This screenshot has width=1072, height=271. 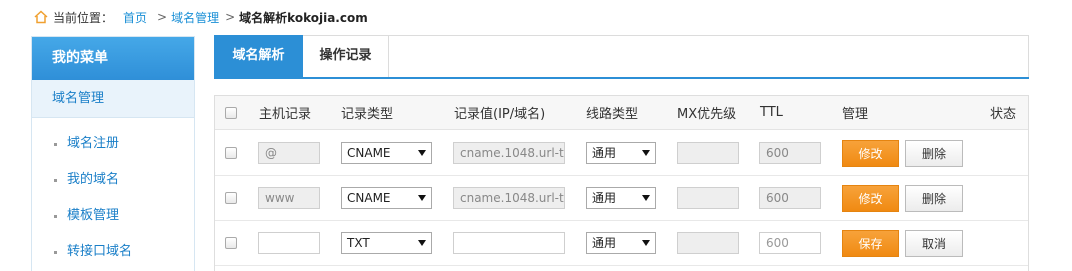 I want to click on header-ttl: TTL, so click(x=771, y=112).